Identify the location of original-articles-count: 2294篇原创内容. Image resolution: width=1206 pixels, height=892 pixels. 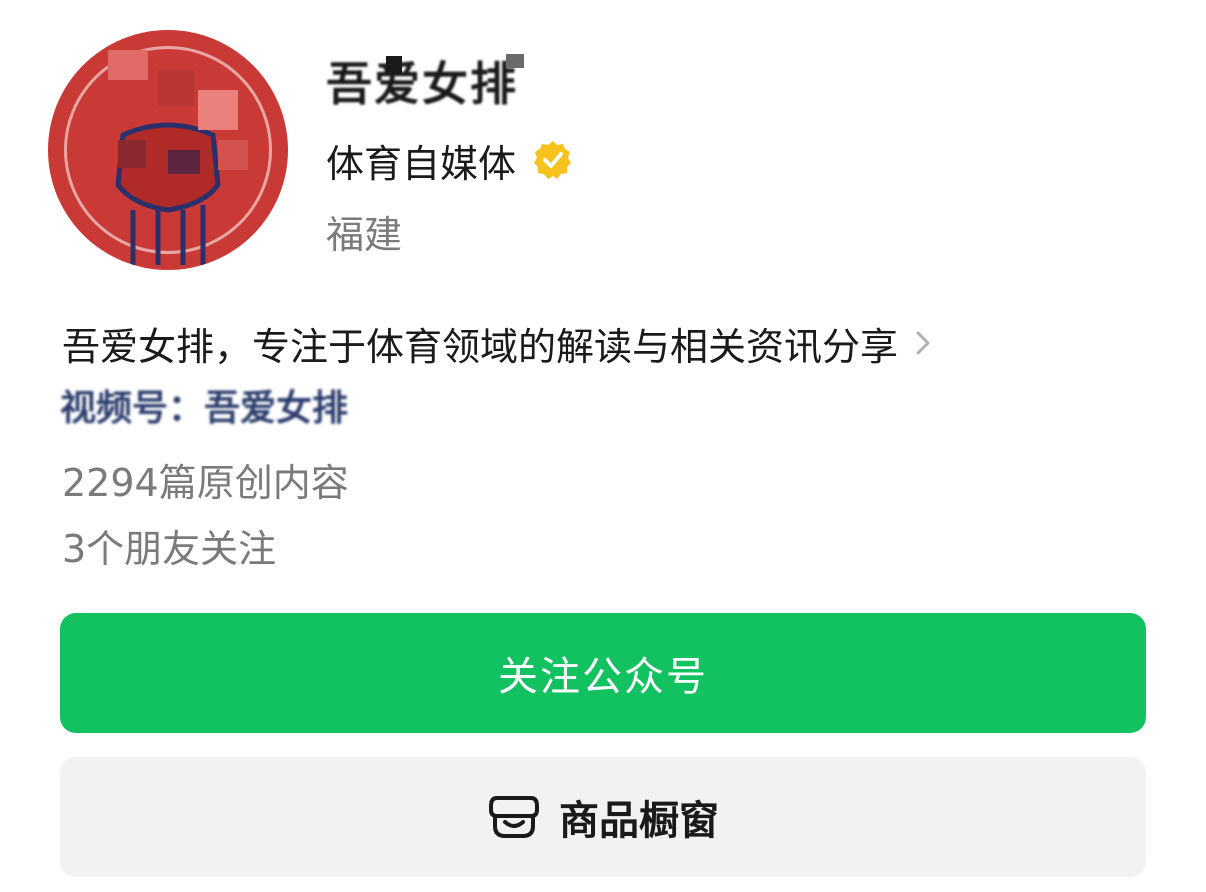
(205, 483).